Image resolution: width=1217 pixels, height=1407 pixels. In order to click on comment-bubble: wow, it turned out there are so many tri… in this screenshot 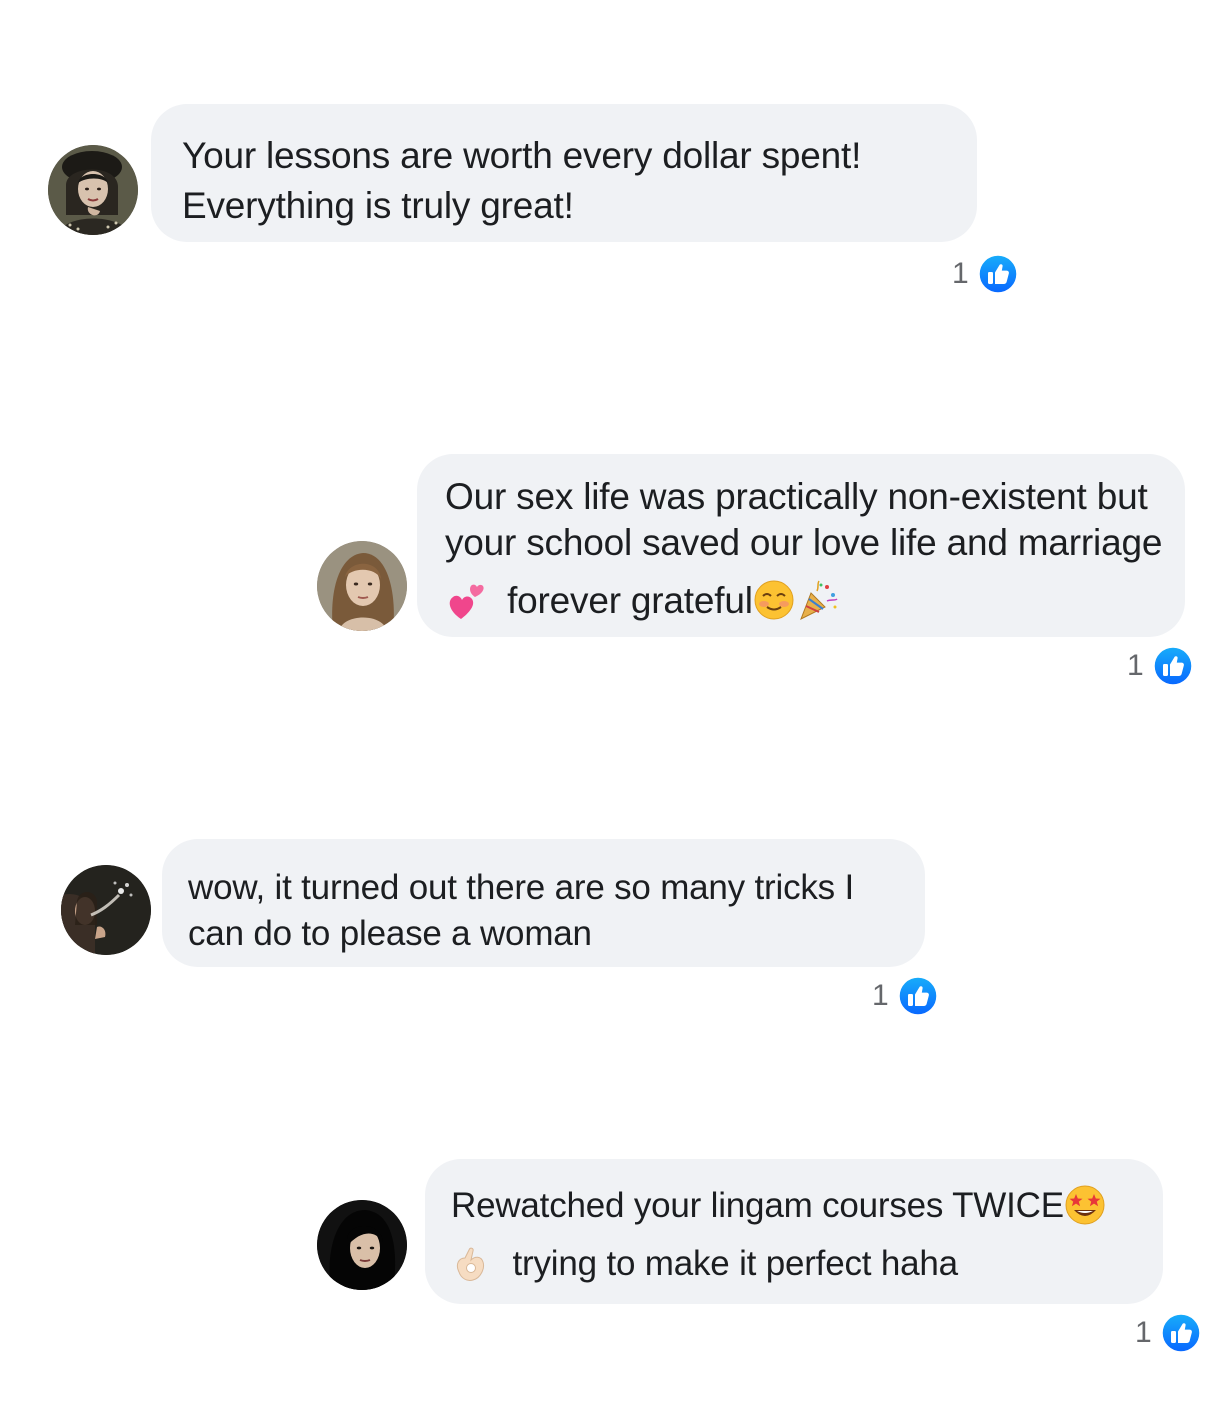, I will do `click(543, 903)`.